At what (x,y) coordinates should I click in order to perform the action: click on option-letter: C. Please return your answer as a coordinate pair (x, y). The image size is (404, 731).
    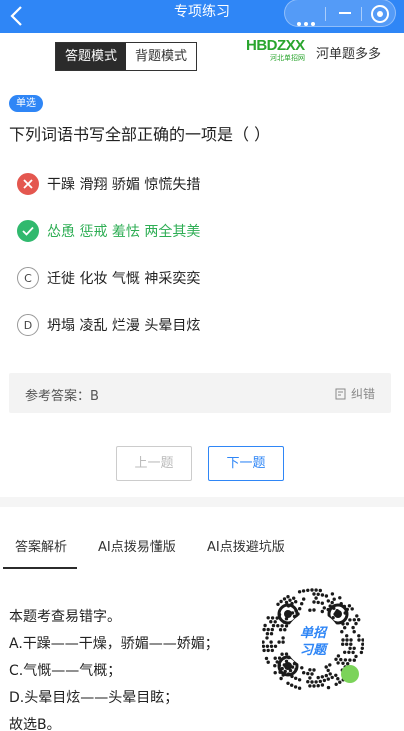
    Looking at the image, I should click on (28, 278).